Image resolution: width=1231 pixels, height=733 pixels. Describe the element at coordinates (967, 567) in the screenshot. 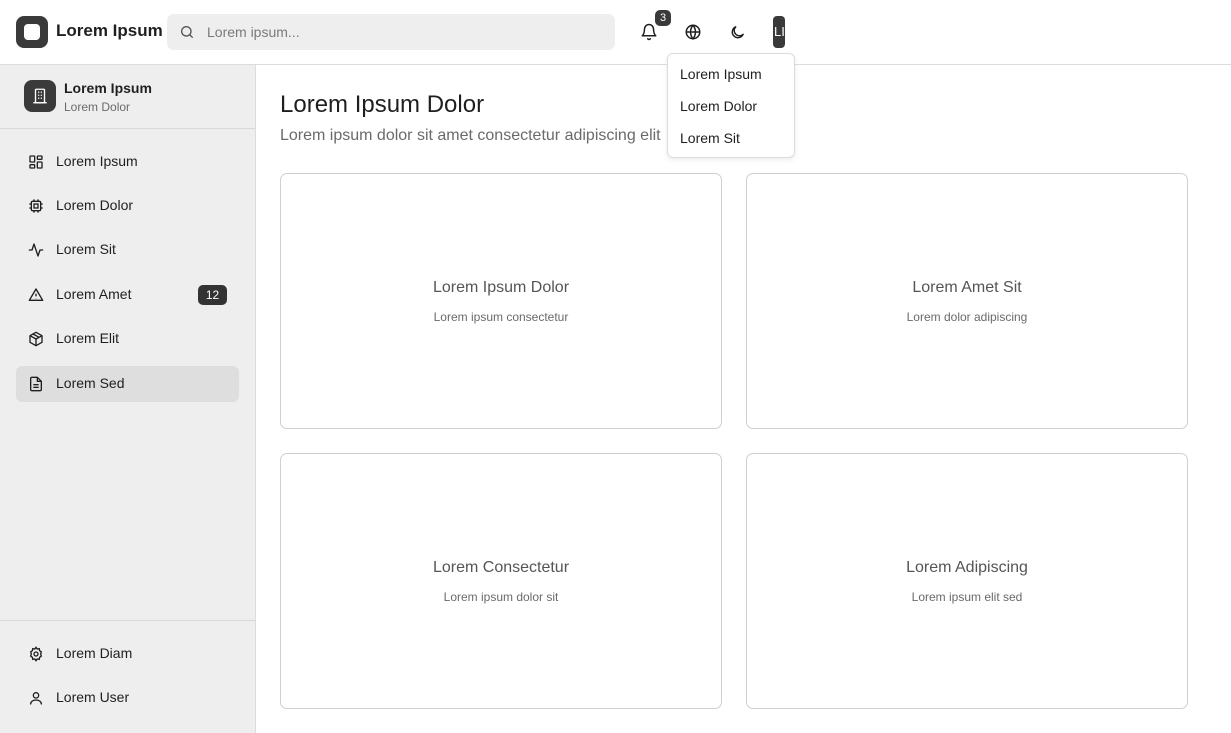

I see `card-title: Lorem Adipiscing` at that location.